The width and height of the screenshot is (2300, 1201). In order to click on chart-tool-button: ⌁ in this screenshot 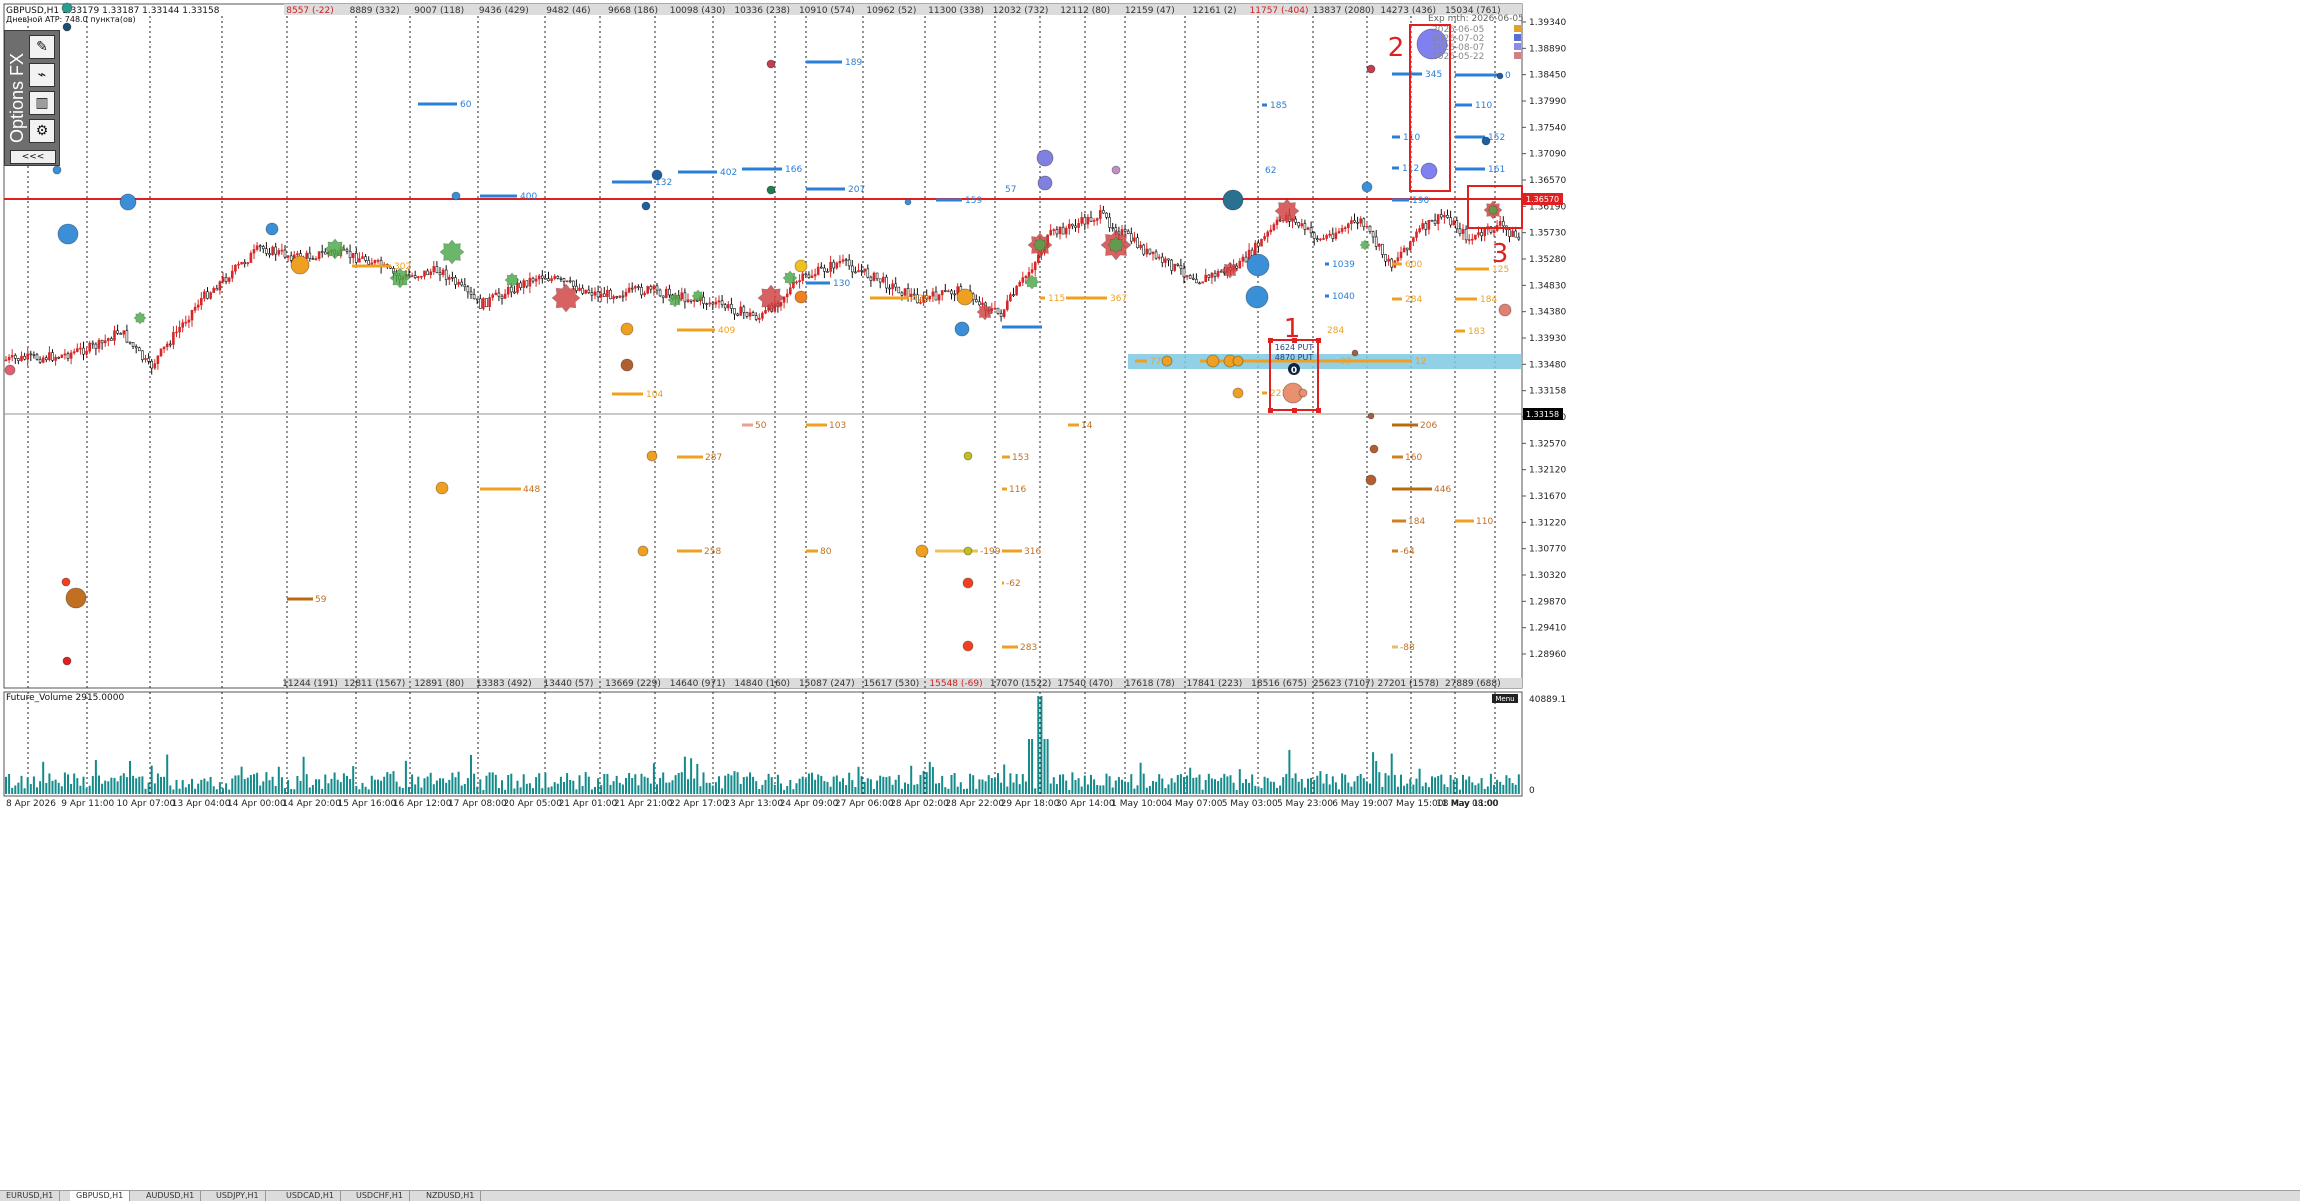, I will do `click(42, 75)`.